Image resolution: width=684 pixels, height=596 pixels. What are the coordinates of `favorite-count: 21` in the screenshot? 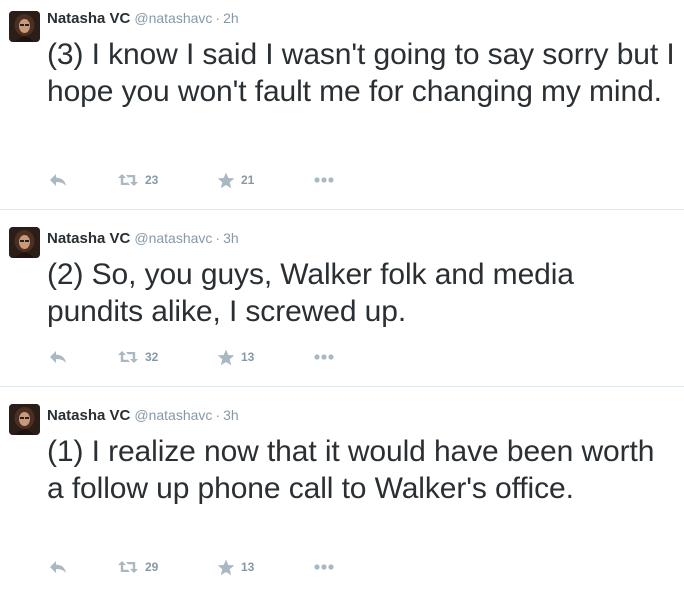 It's located at (248, 180).